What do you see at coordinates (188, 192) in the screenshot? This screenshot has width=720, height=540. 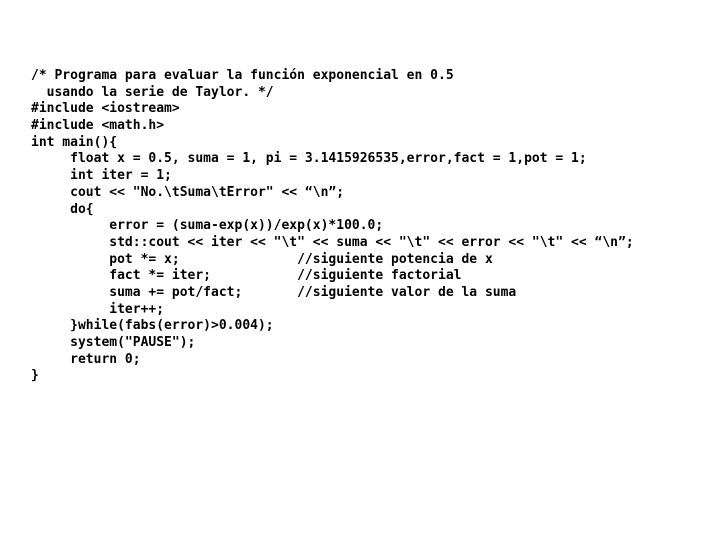 I see `code-line: cout << "No.\tSuma\tError" << “\n”;` at bounding box center [188, 192].